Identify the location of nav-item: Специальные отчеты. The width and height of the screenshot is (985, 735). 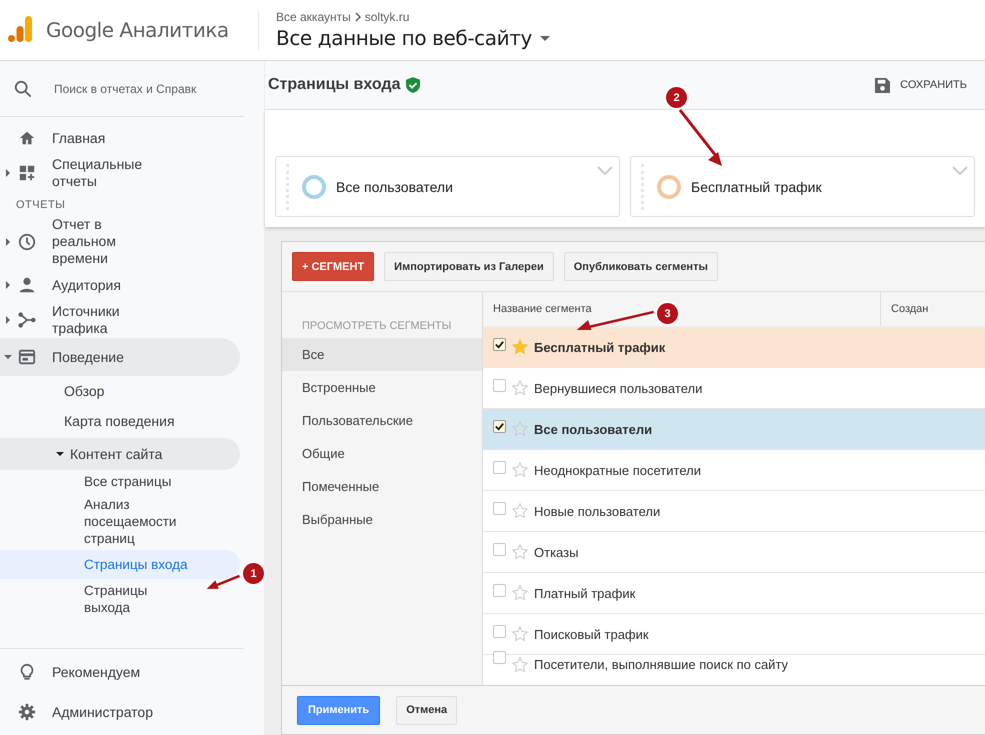
(120, 173).